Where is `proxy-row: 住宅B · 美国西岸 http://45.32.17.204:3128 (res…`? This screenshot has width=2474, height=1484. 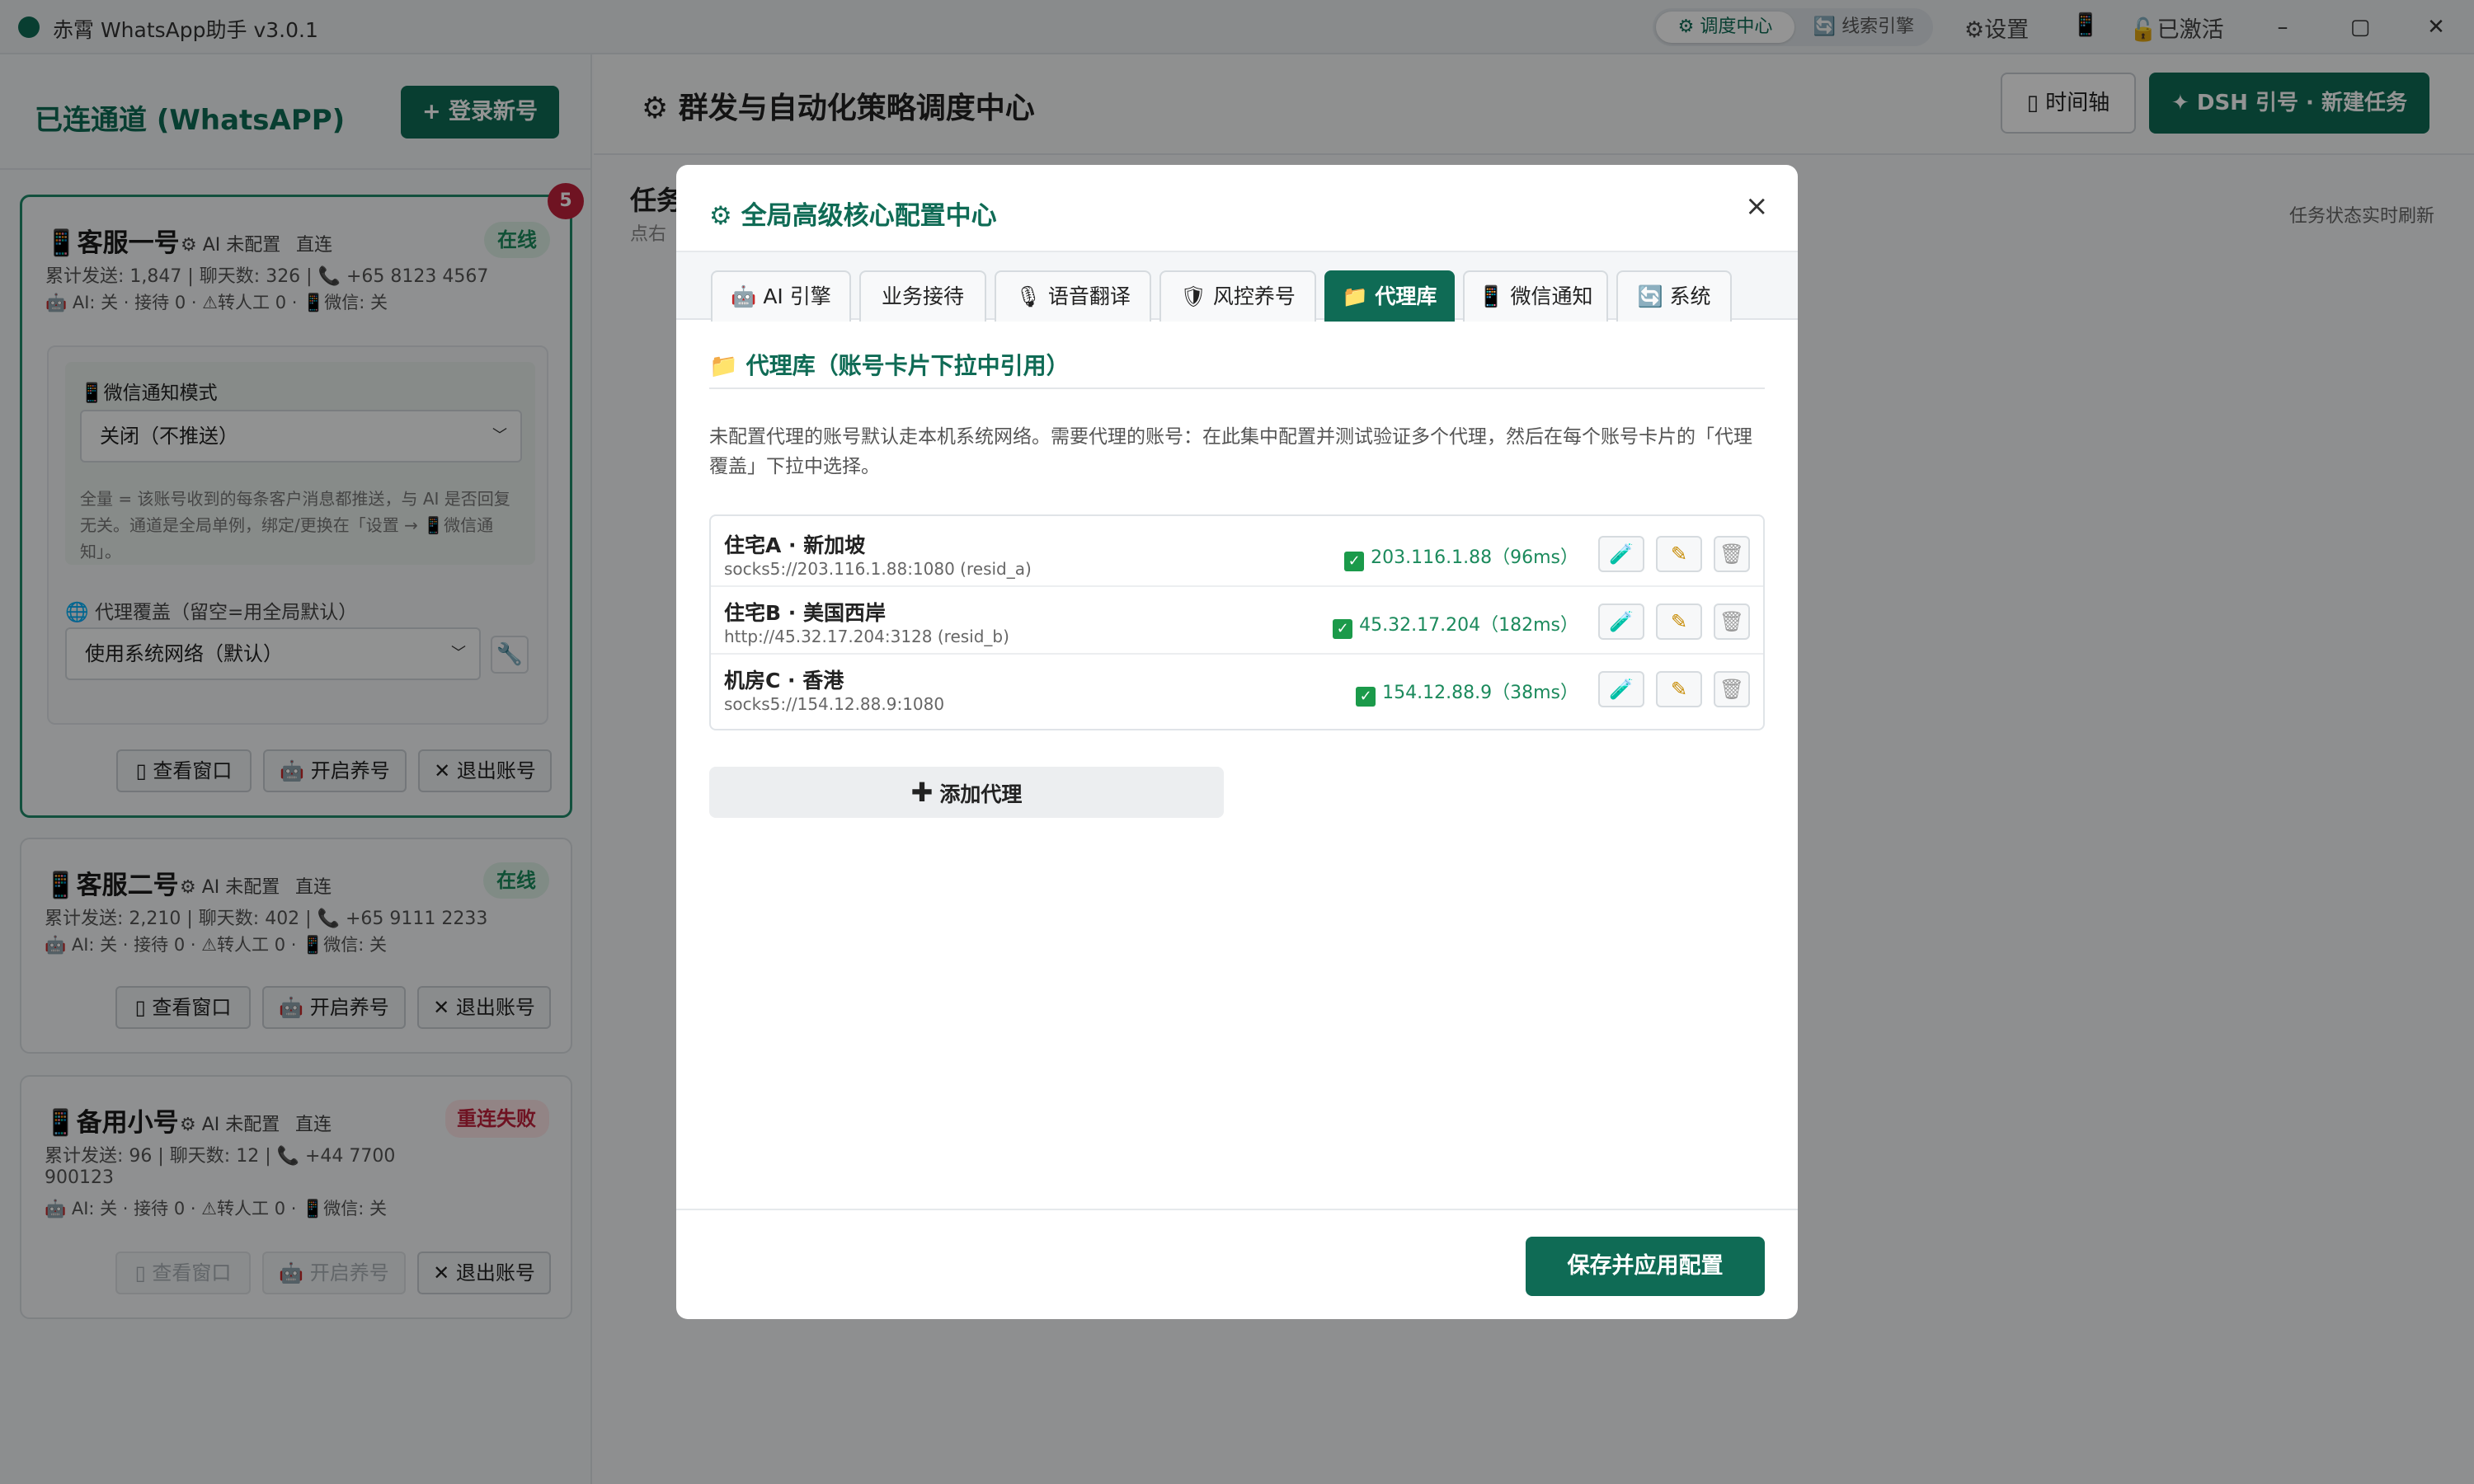
proxy-row: 住宅B · 美国西岸 http://45.32.17.204:3128 (res… is located at coordinates (1237, 622).